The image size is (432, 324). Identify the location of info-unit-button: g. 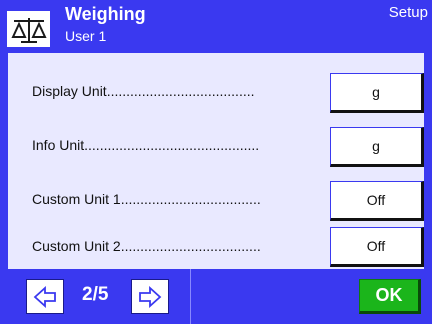
(377, 147).